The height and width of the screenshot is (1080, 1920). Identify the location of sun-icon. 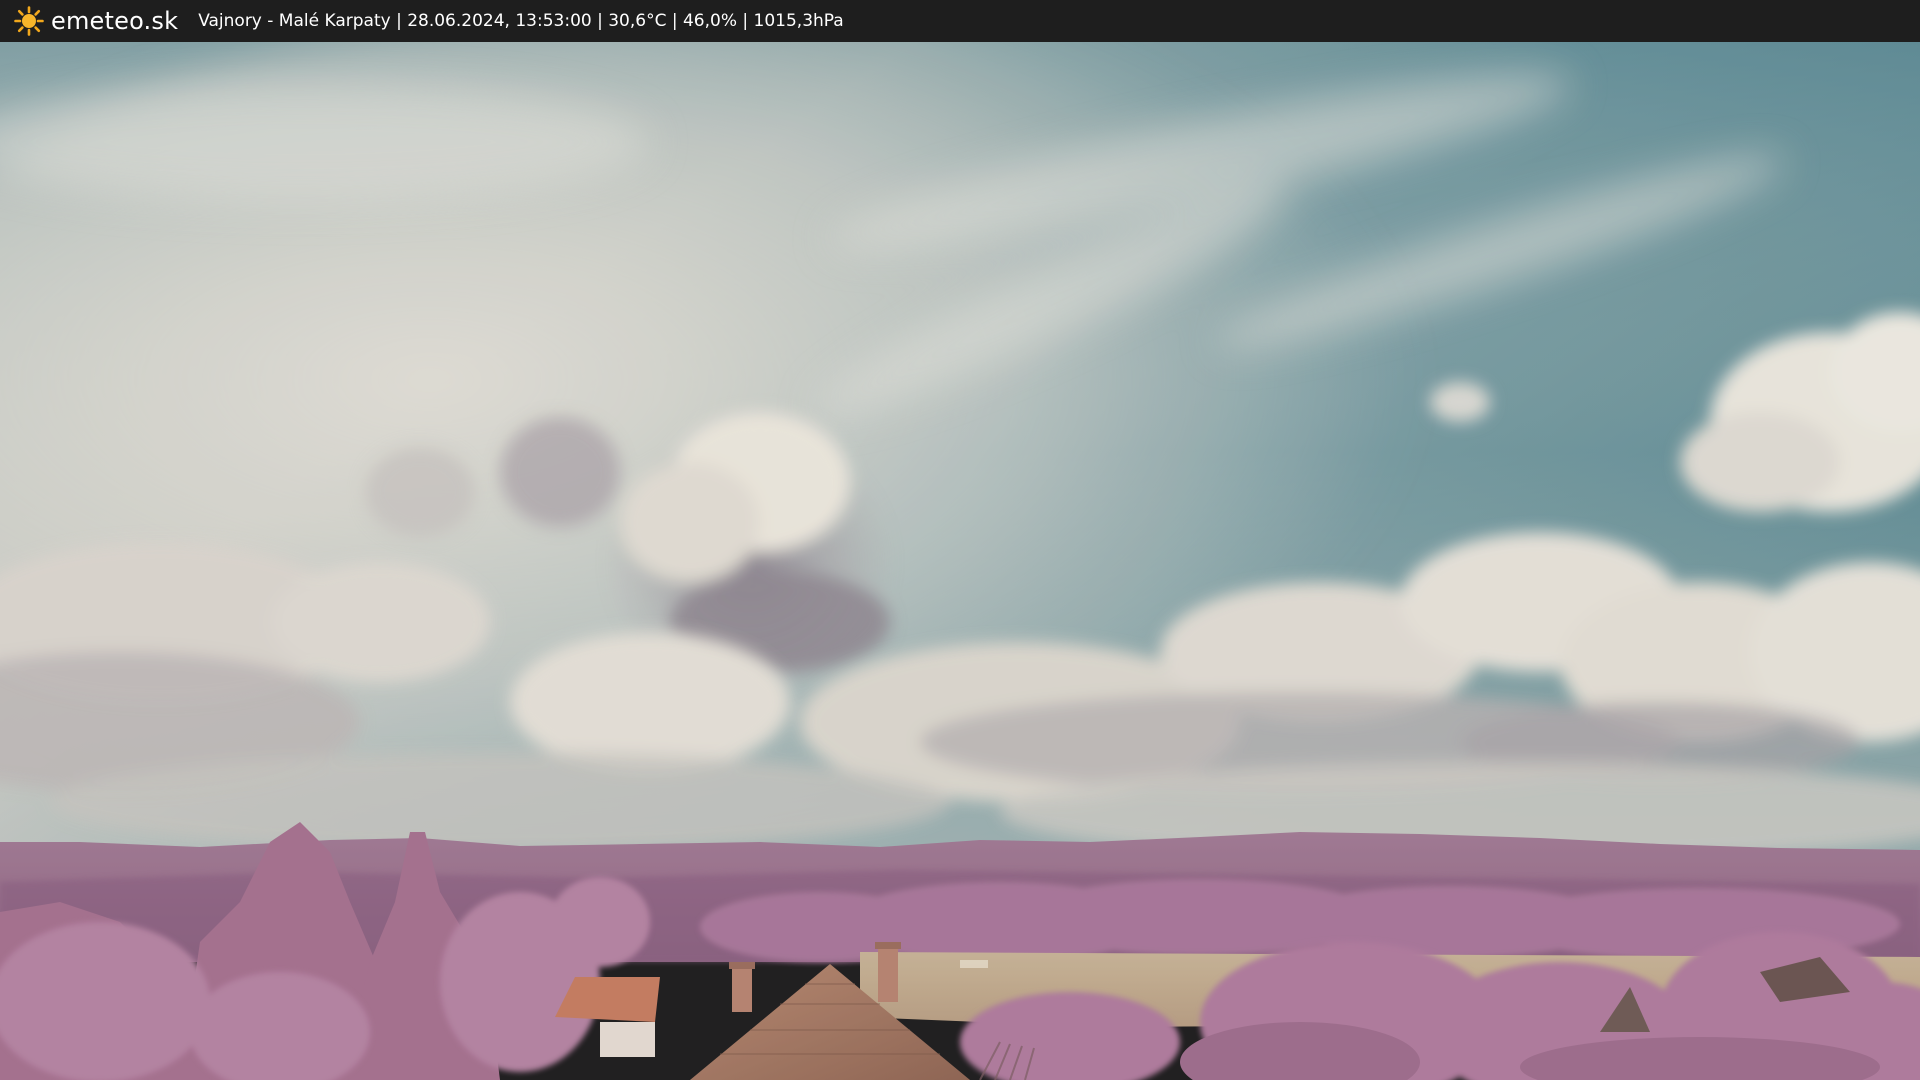
(29, 21).